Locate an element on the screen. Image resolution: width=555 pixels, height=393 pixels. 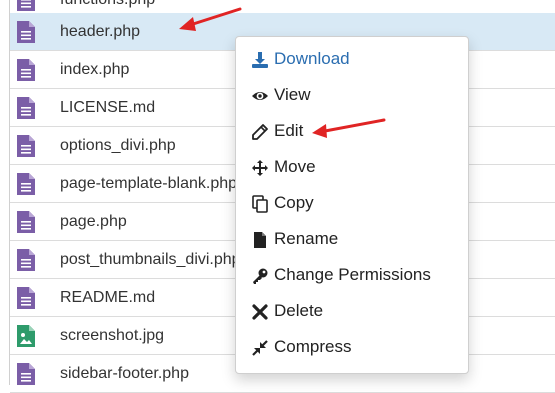
arrow-to-header is located at coordinates (210, 19).